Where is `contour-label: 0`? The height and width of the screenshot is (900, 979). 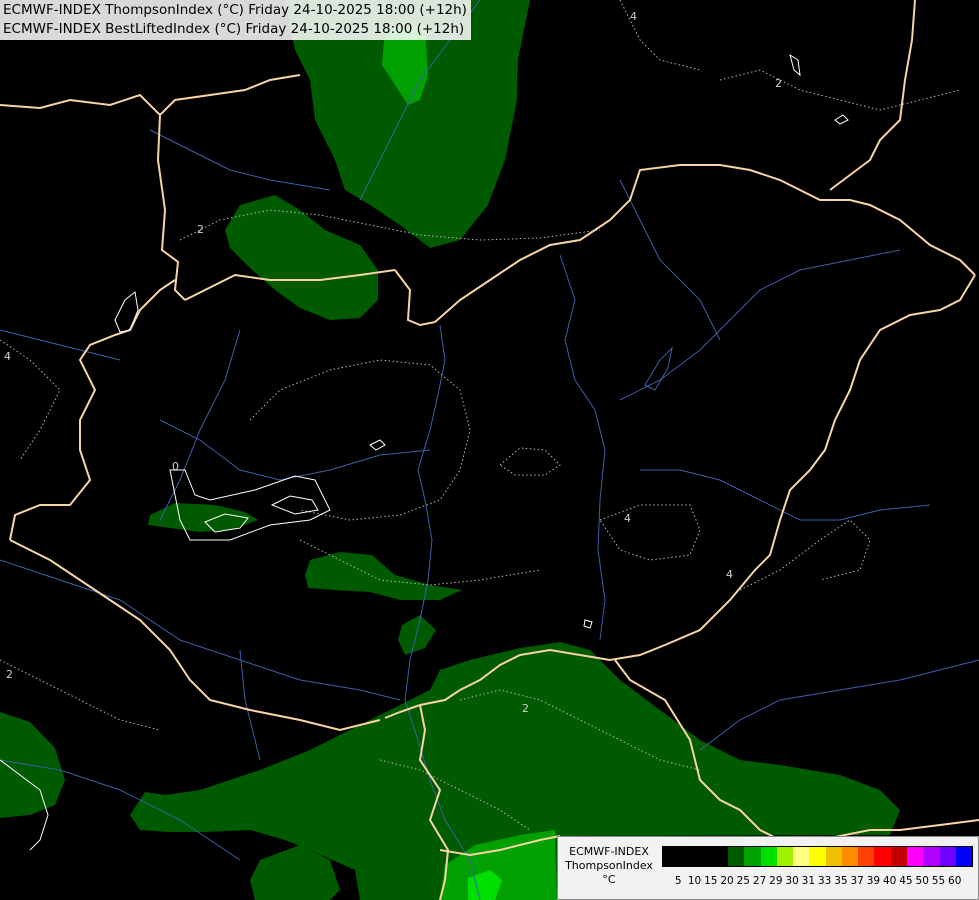
contour-label: 0 is located at coordinates (175, 466).